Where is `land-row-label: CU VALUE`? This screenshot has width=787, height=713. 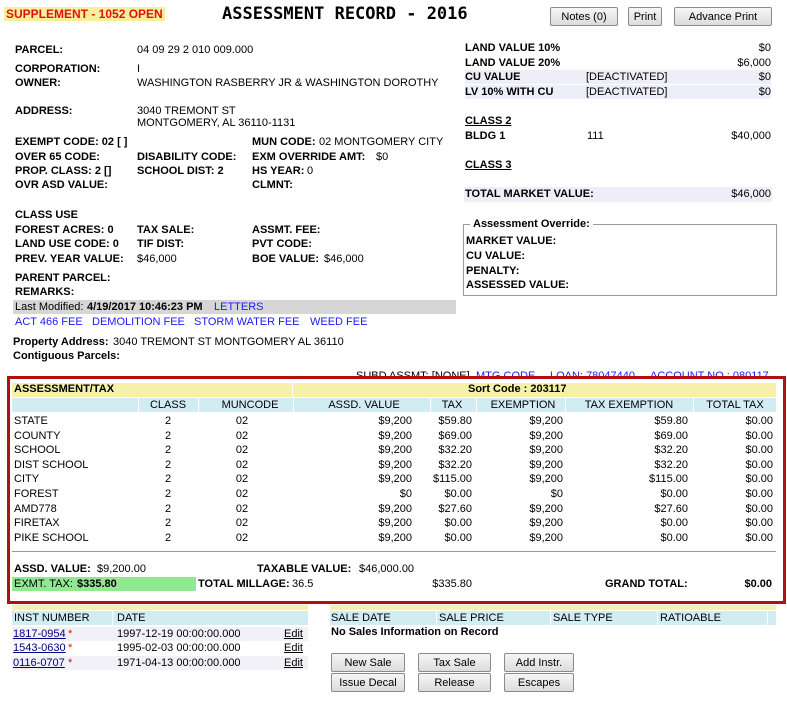
land-row-label: CU VALUE is located at coordinates (493, 77).